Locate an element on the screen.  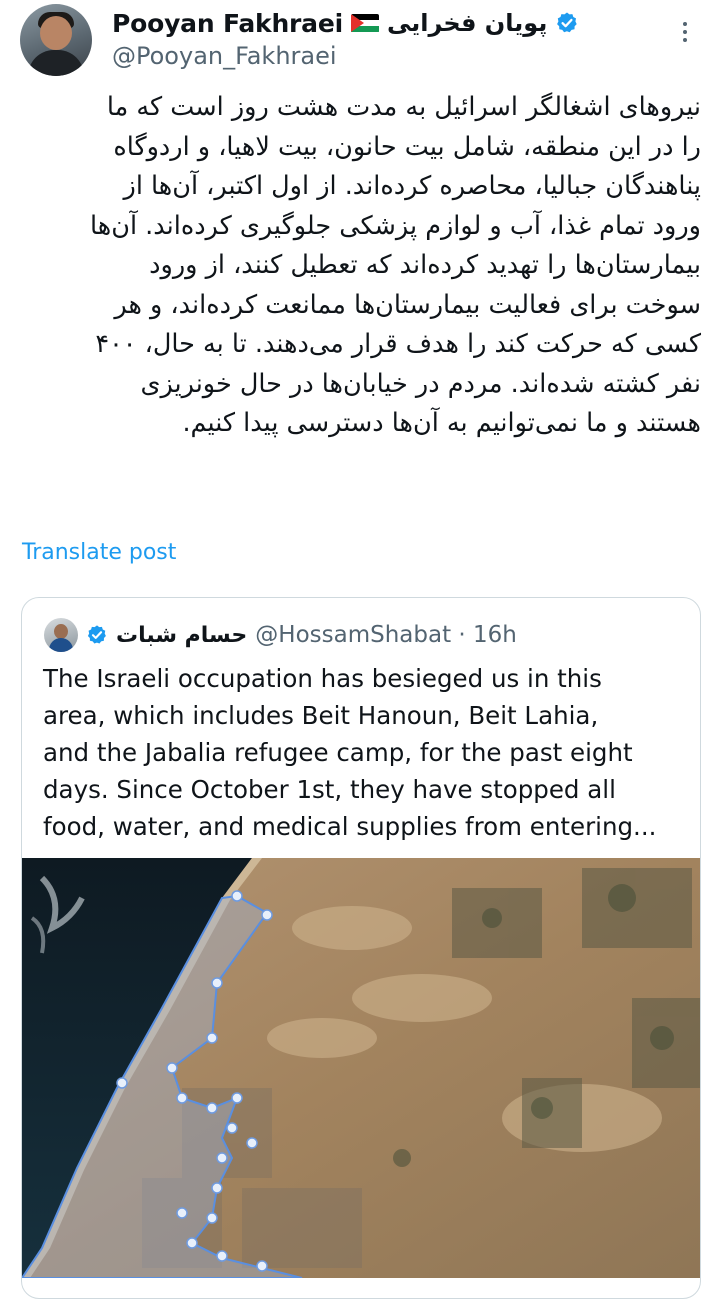
quoted-author-avatar is located at coordinates (61, 635).